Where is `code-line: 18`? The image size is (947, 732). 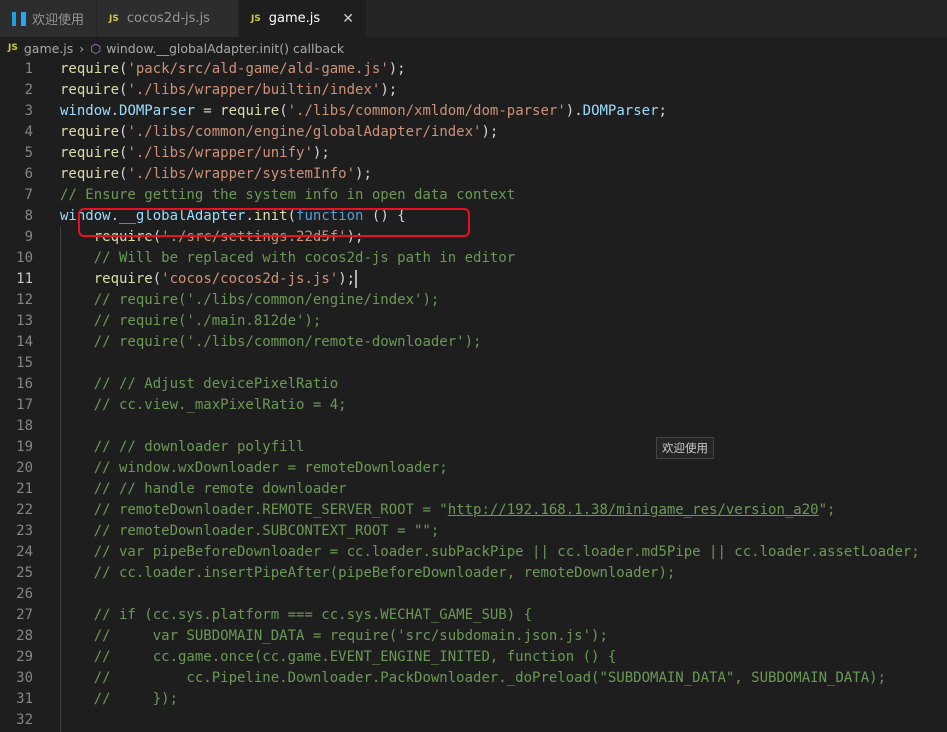 code-line: 18 is located at coordinates (473, 426).